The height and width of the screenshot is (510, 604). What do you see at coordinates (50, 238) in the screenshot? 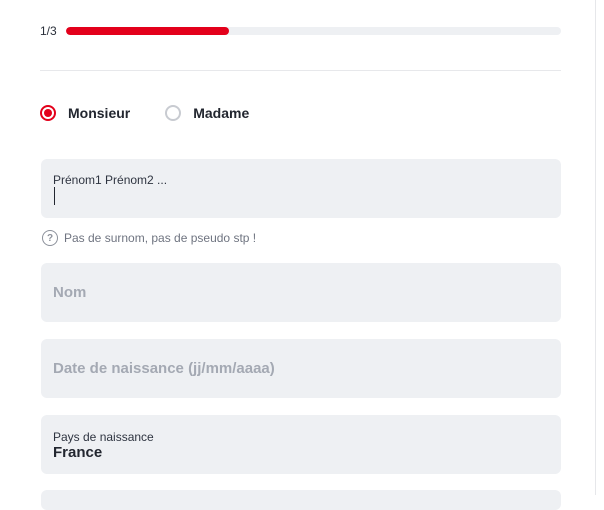
I see `question-circle-icon: ?` at bounding box center [50, 238].